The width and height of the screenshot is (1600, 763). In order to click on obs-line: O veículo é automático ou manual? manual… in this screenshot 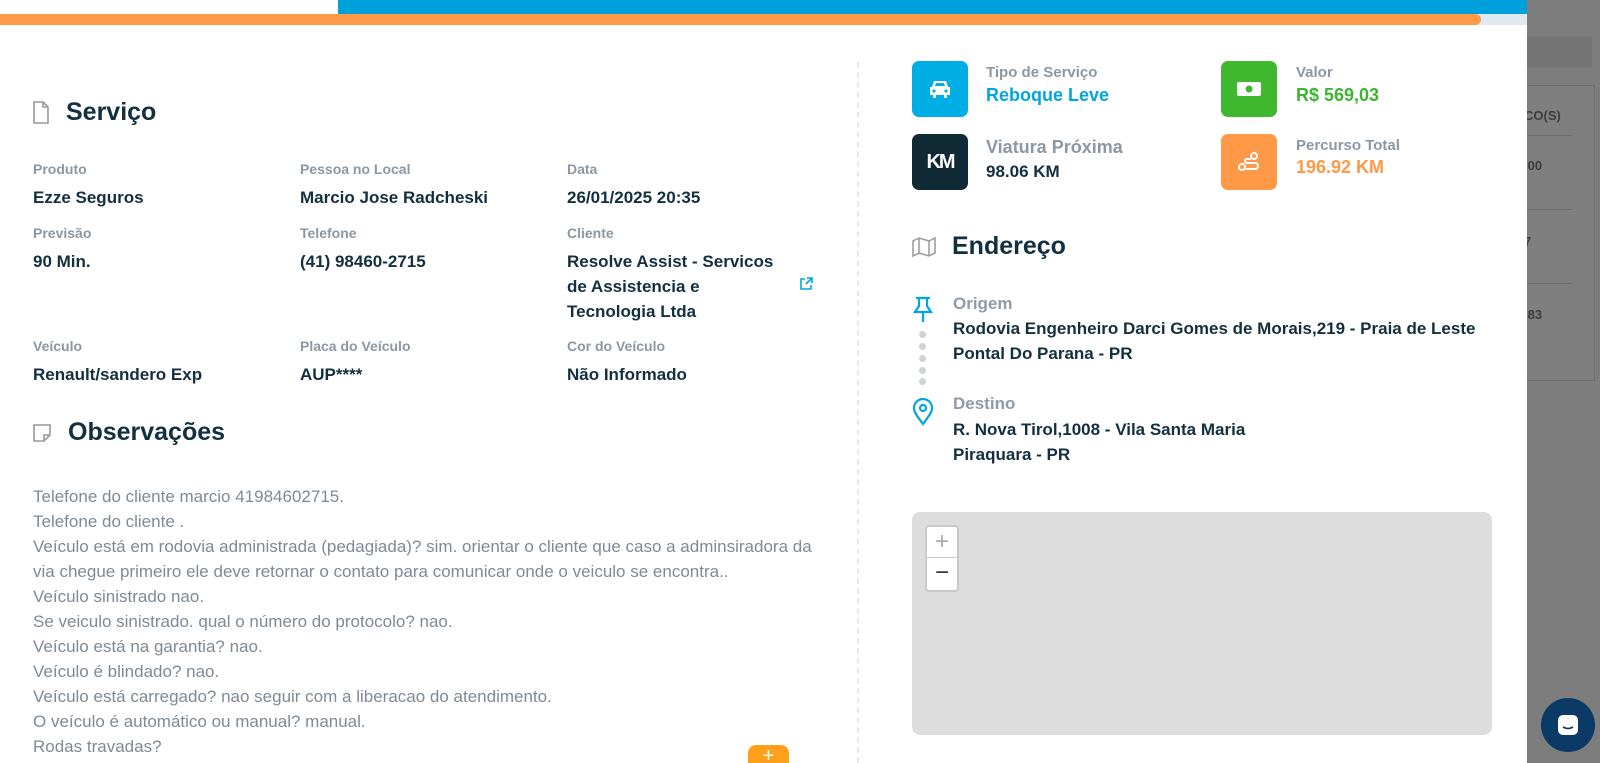, I will do `click(199, 721)`.